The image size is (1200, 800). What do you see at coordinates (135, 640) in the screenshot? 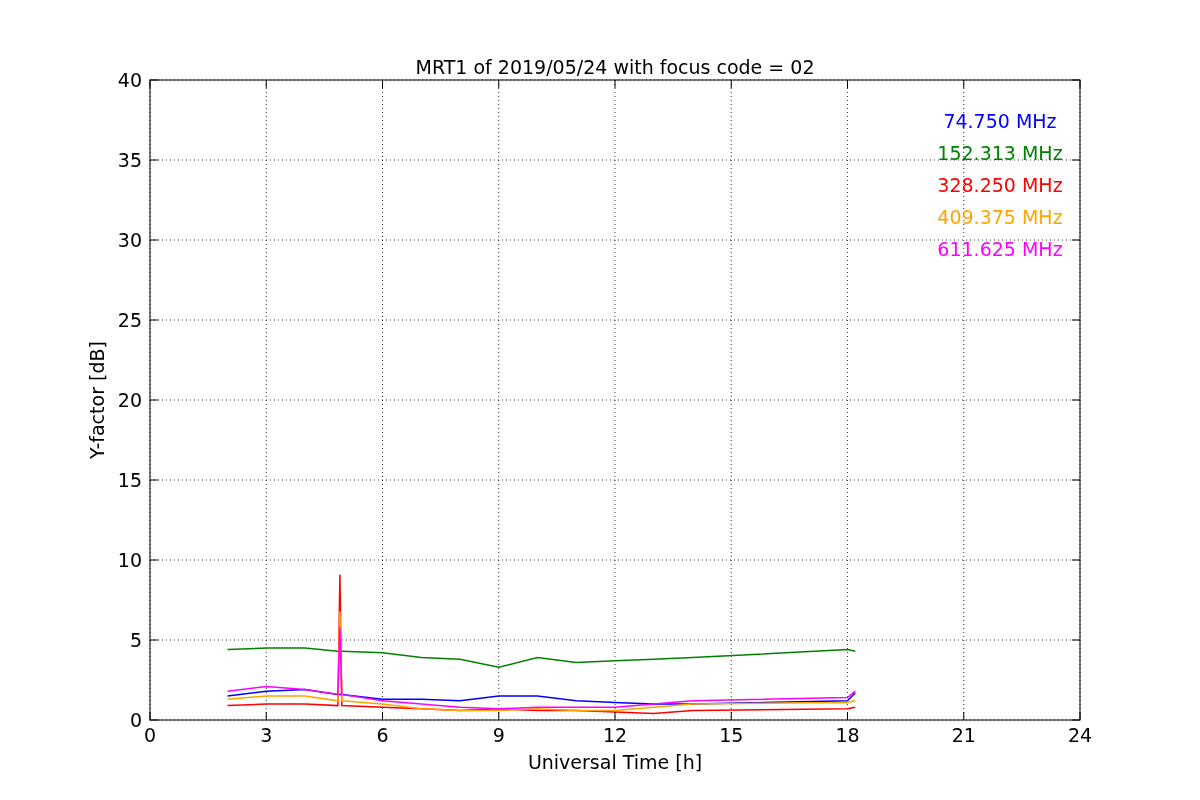
I see `tick-label: 5` at bounding box center [135, 640].